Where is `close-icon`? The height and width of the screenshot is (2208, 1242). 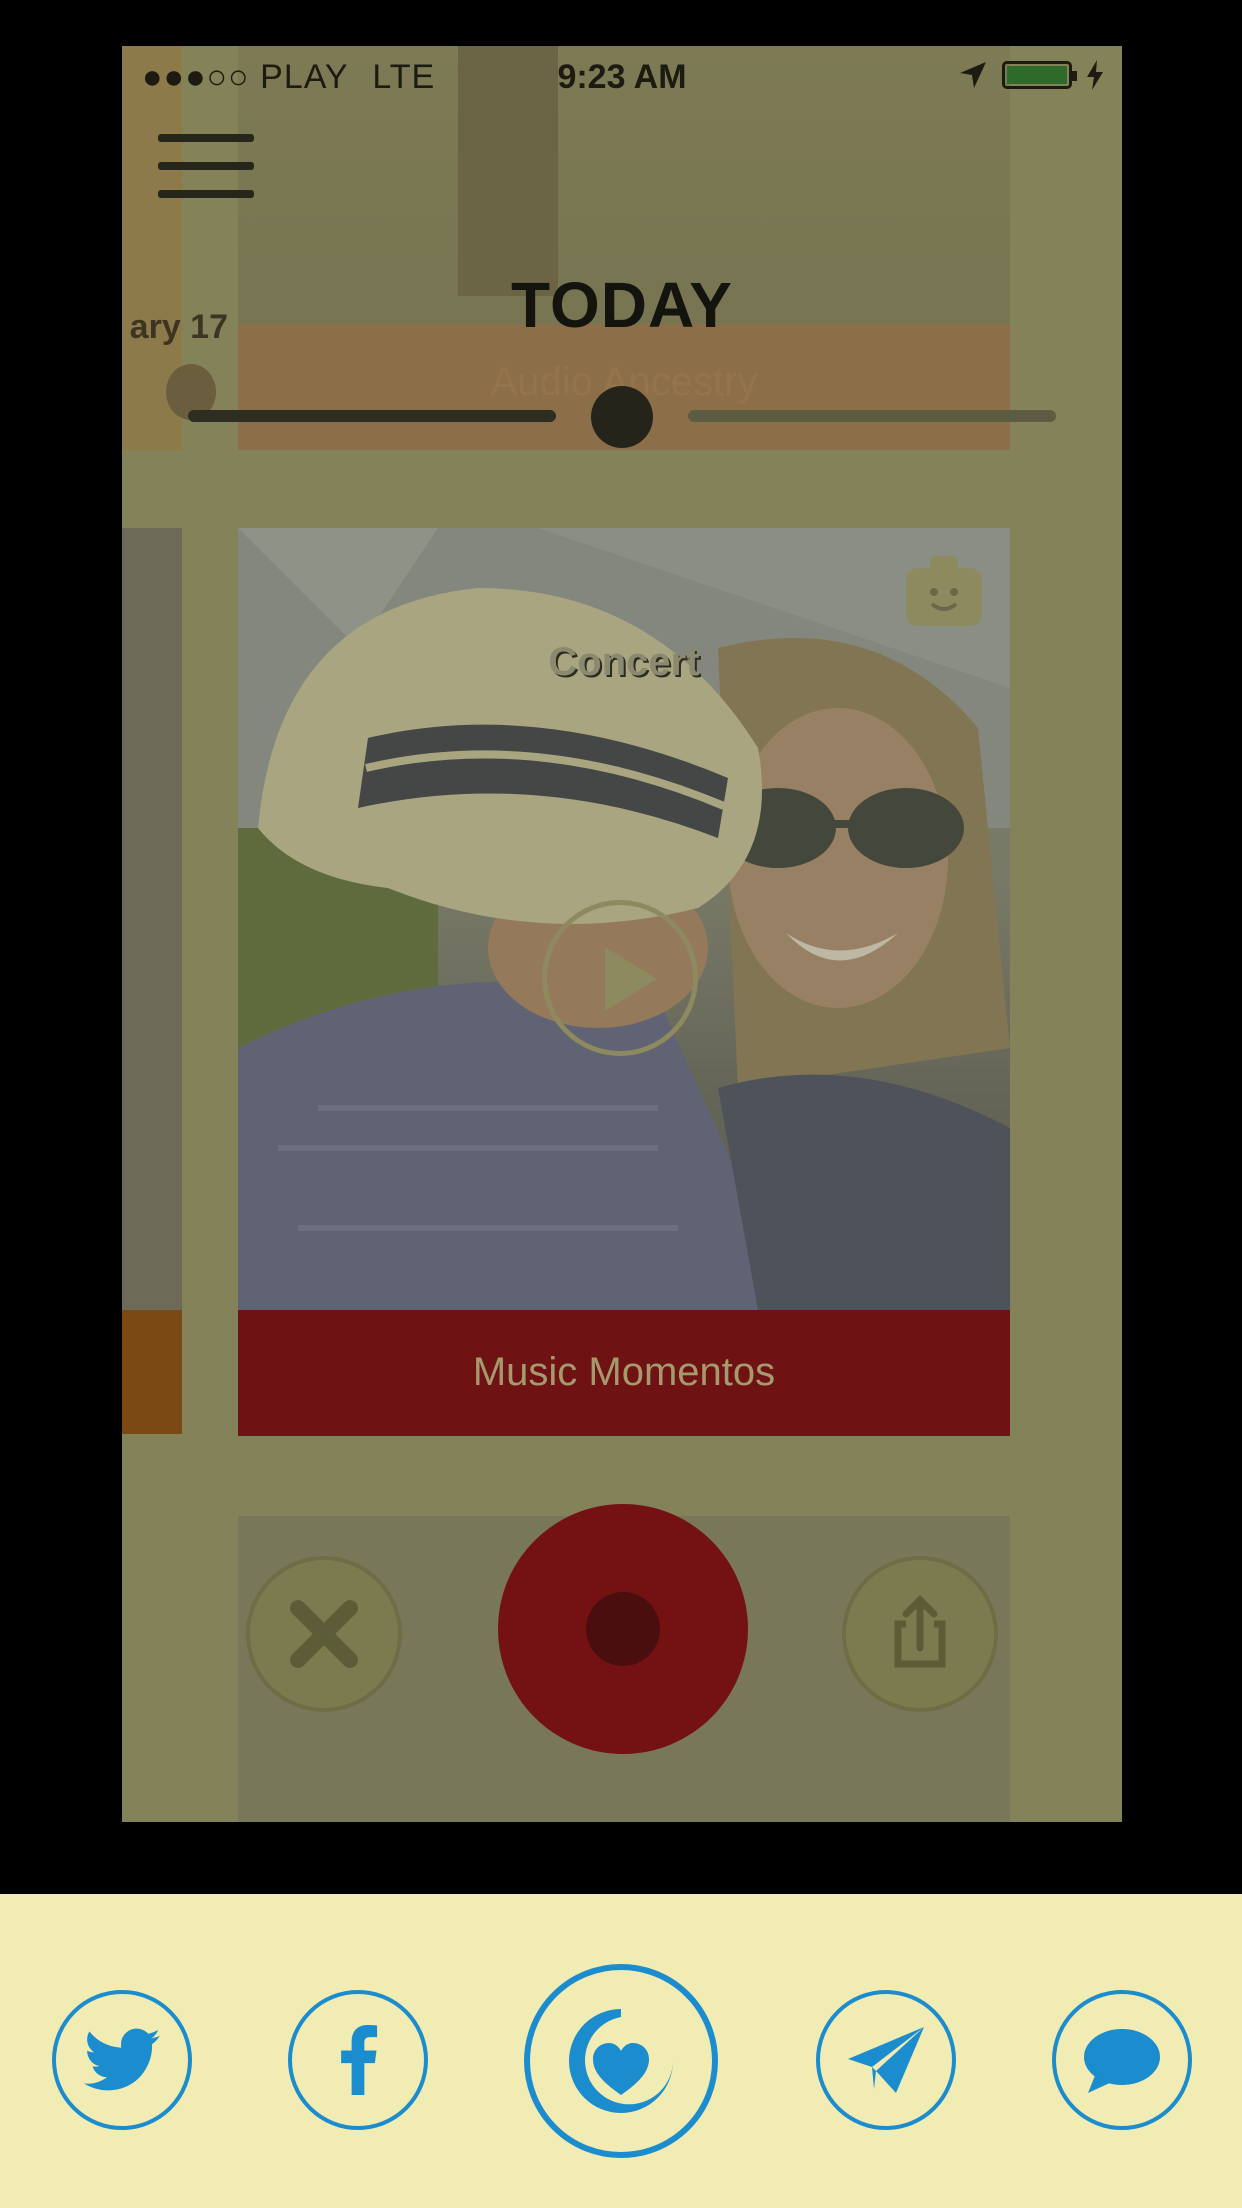
close-icon is located at coordinates (324, 1634).